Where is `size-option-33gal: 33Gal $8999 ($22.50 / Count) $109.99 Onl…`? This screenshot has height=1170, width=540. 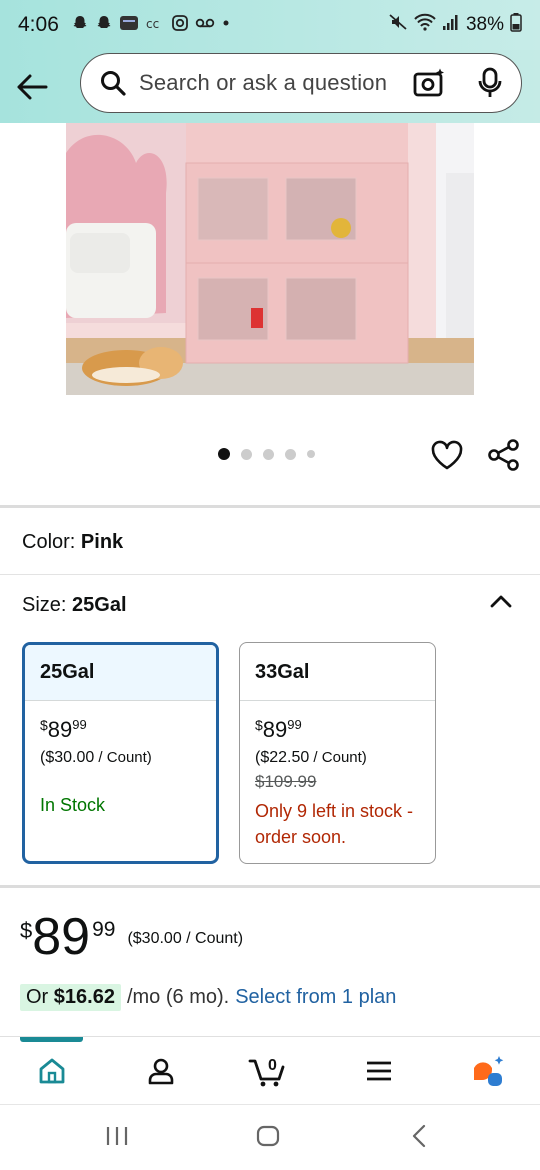 size-option-33gal: 33Gal $8999 ($22.50 / Count) $109.99 Onl… is located at coordinates (337, 753).